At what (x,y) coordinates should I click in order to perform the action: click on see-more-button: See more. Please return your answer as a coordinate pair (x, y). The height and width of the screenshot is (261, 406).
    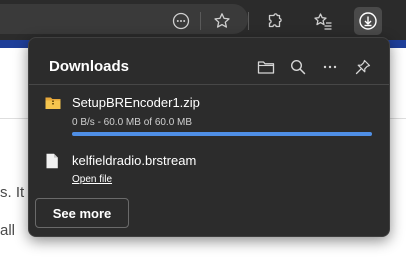
    Looking at the image, I should click on (82, 213).